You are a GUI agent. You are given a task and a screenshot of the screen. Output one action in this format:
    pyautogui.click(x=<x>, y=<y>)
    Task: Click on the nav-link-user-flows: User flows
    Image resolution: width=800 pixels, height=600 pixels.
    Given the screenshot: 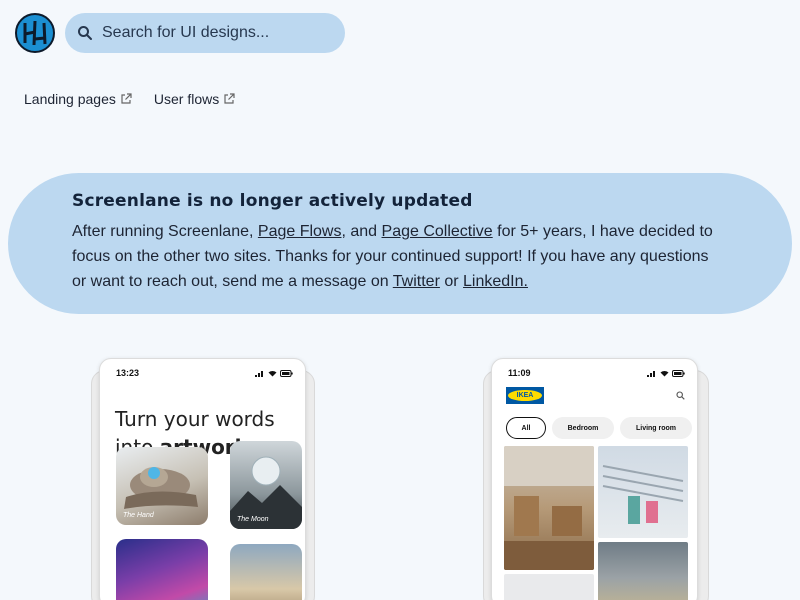 What is the action you would take?
    pyautogui.click(x=194, y=99)
    